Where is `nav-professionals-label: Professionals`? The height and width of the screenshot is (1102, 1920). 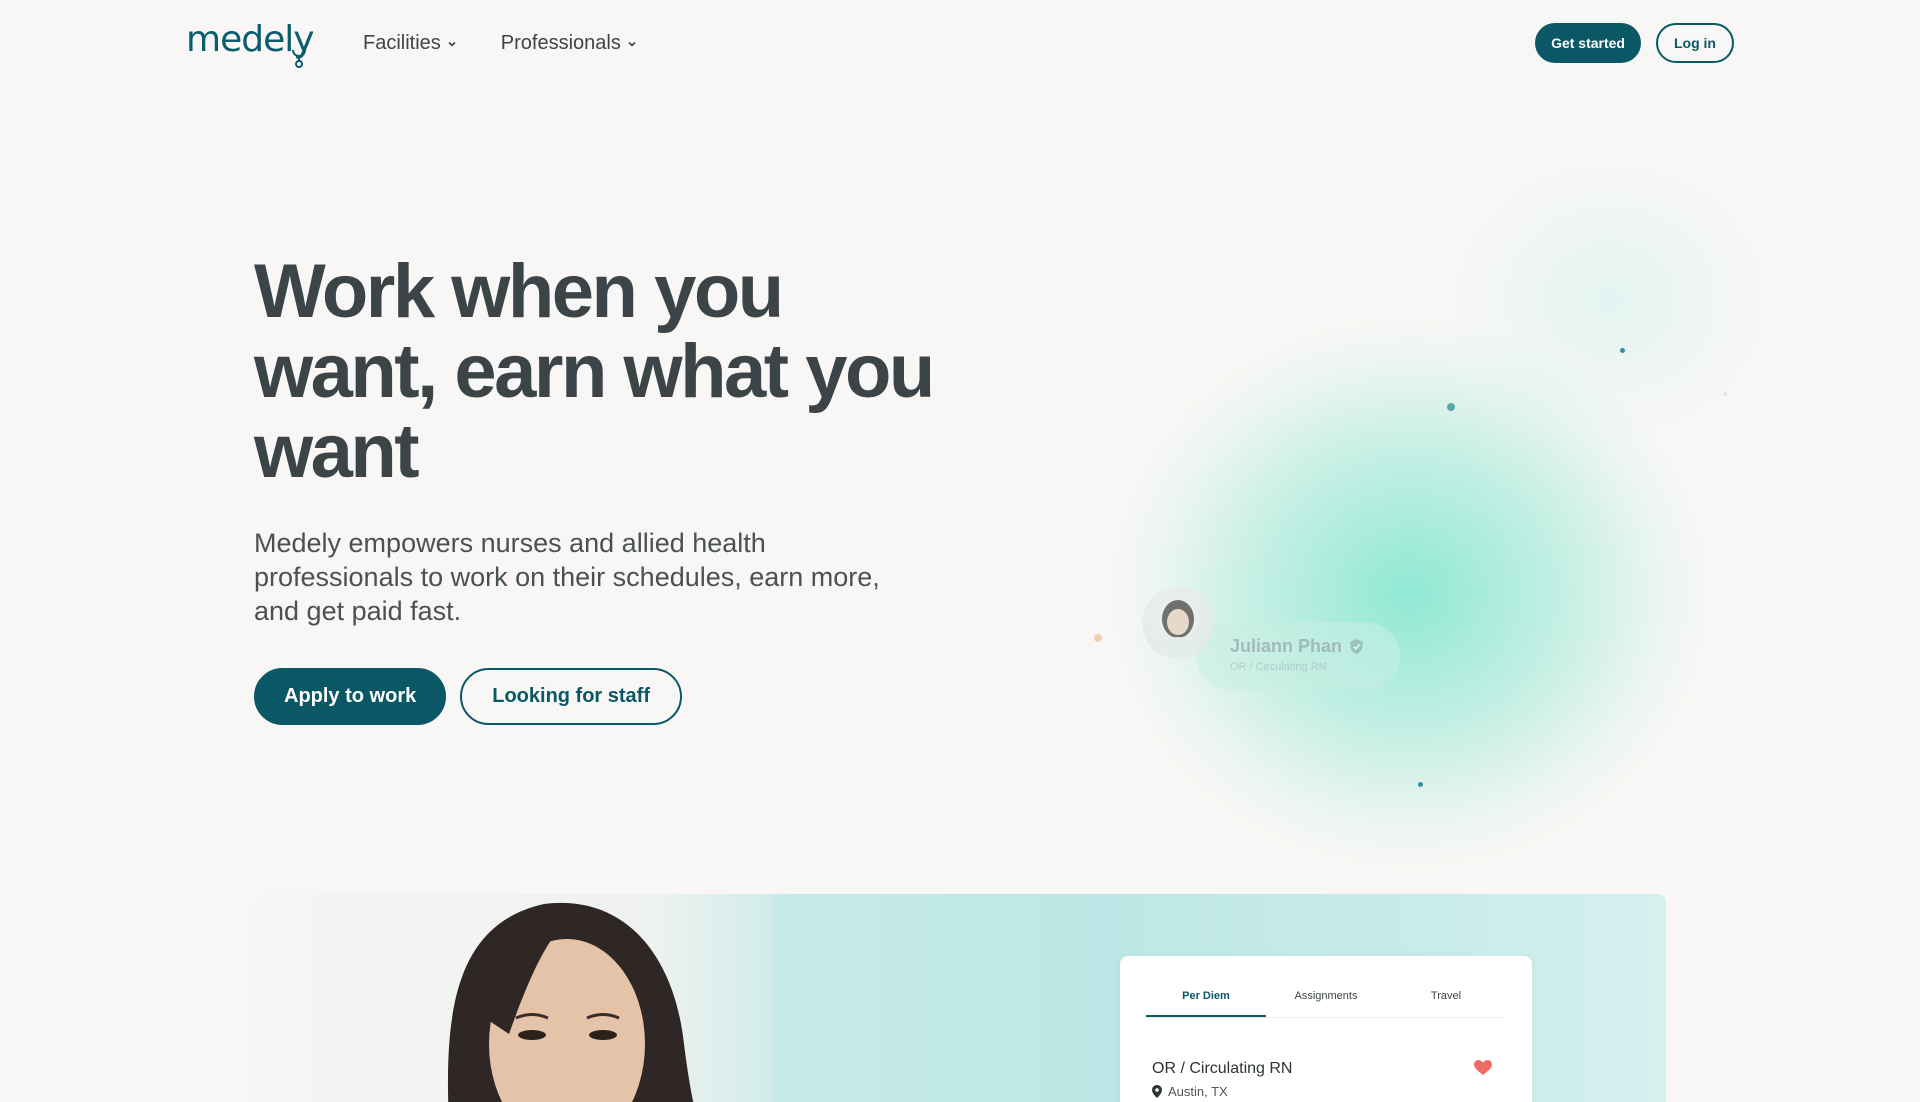 nav-professionals-label: Professionals is located at coordinates (560, 43).